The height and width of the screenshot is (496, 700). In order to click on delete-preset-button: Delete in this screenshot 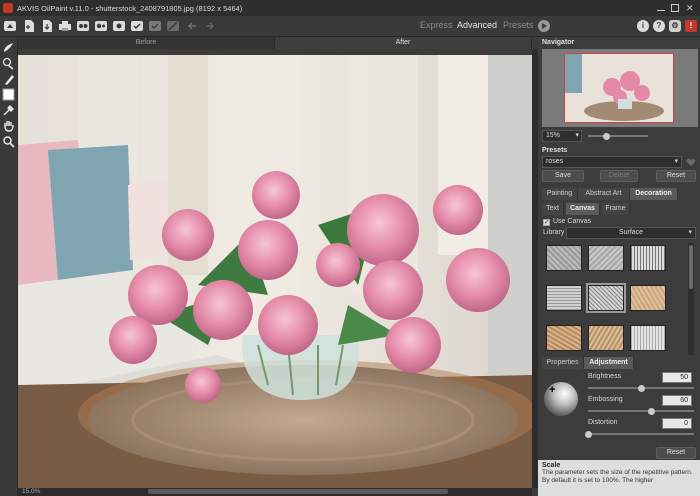, I will do `click(619, 176)`.